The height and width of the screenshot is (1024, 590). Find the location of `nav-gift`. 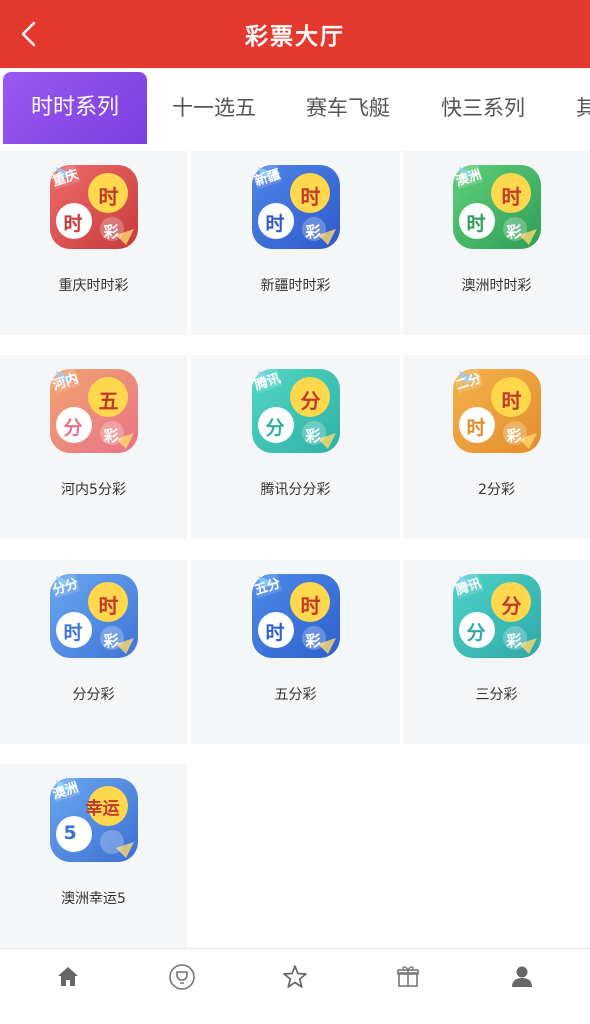

nav-gift is located at coordinates (408, 985).